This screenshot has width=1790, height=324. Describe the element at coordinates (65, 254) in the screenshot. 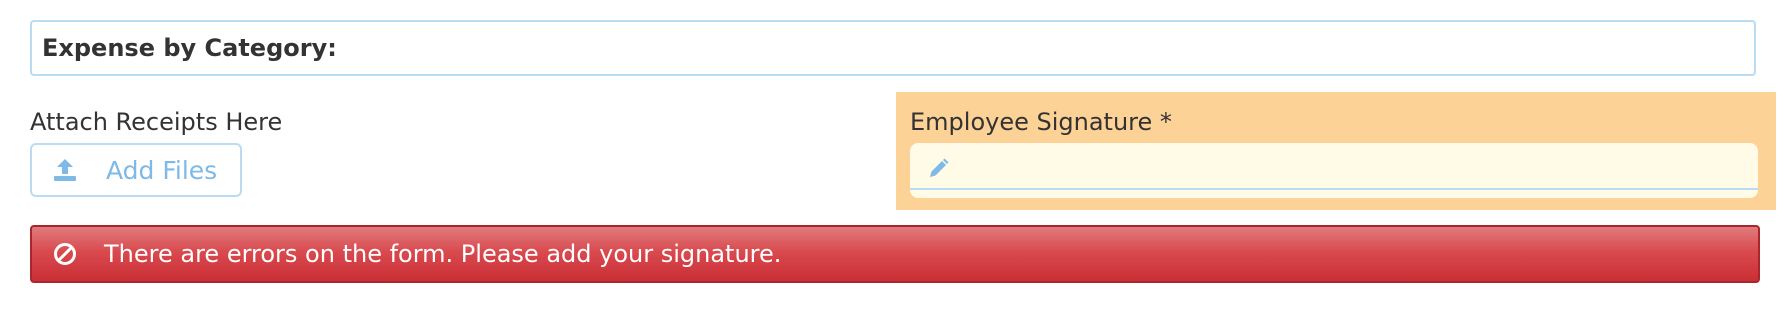

I see `prohibited-icon` at that location.